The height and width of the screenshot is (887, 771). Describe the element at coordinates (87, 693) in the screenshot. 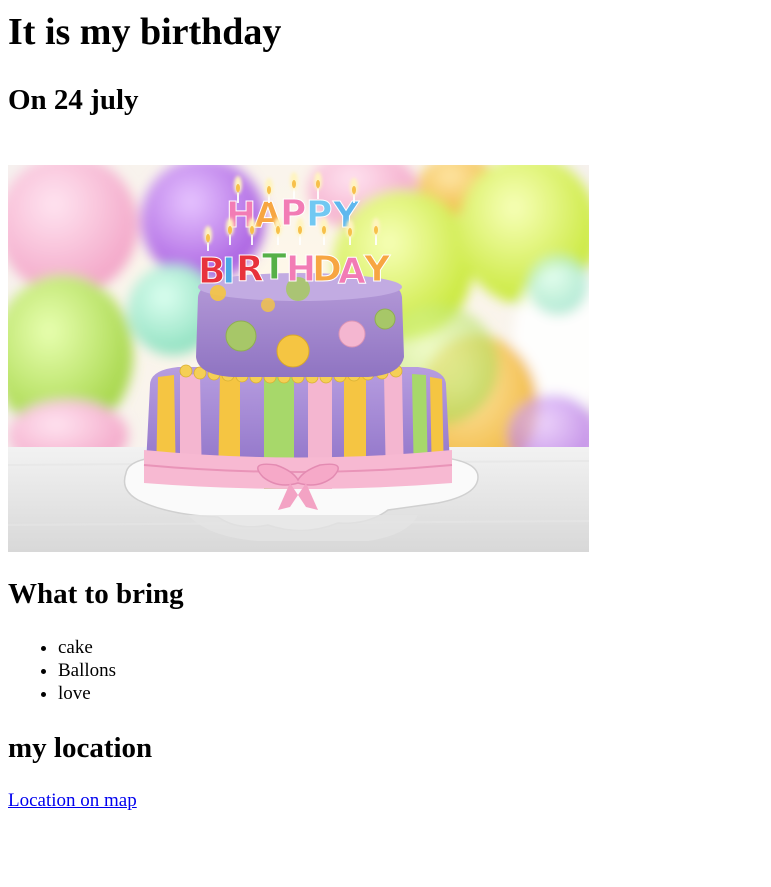

I see `list-item: love` at that location.